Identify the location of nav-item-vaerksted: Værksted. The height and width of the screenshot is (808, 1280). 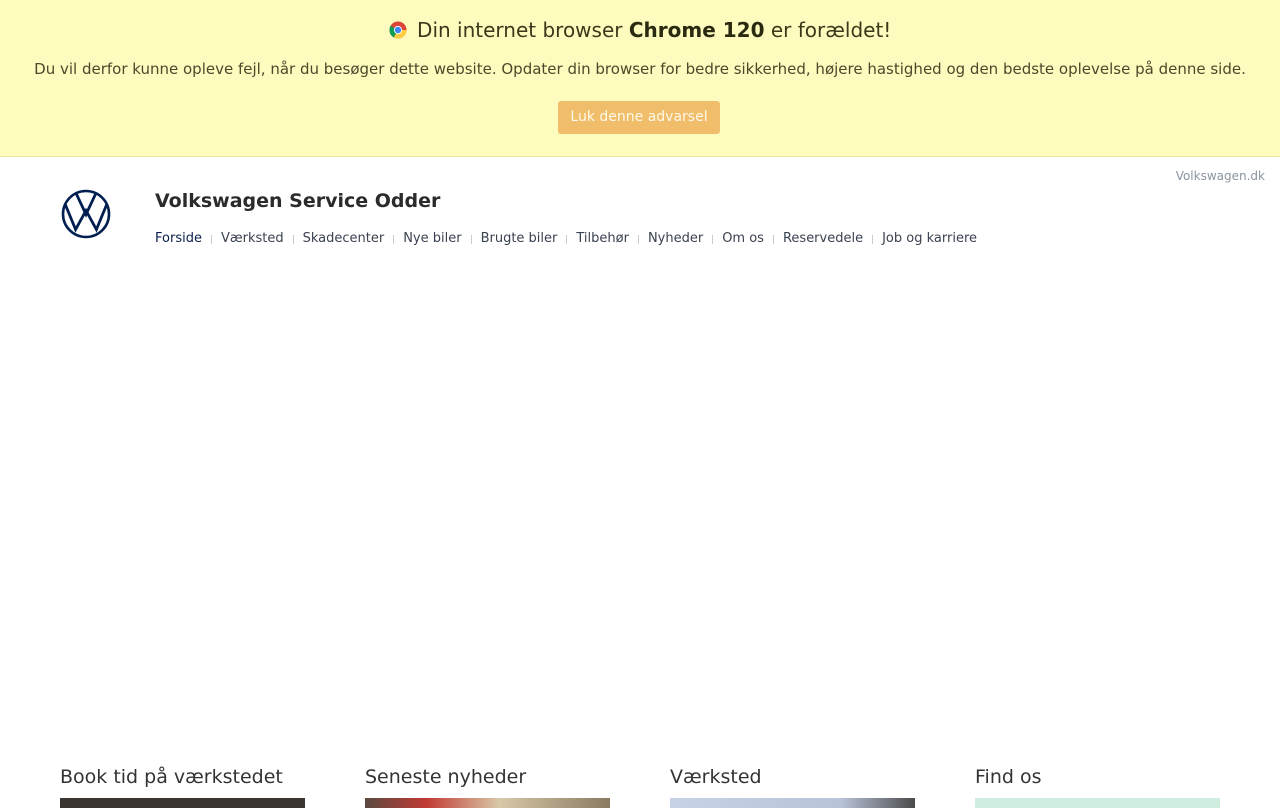
(252, 239).